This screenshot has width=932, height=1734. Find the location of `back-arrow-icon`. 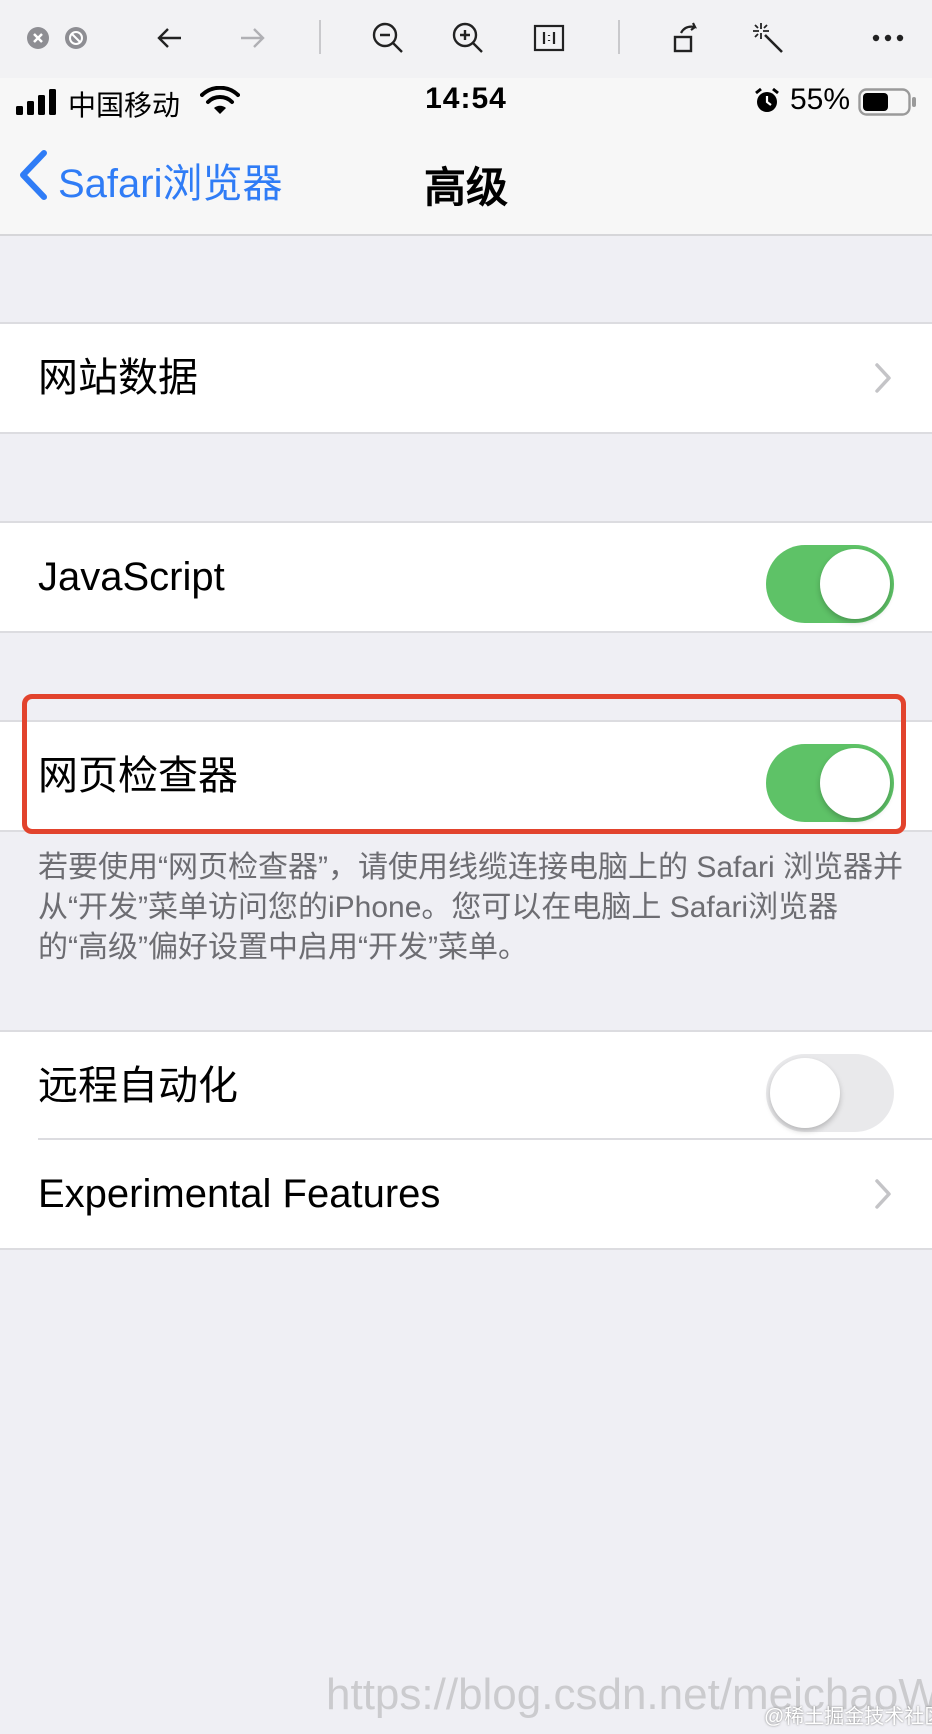

back-arrow-icon is located at coordinates (170, 38).